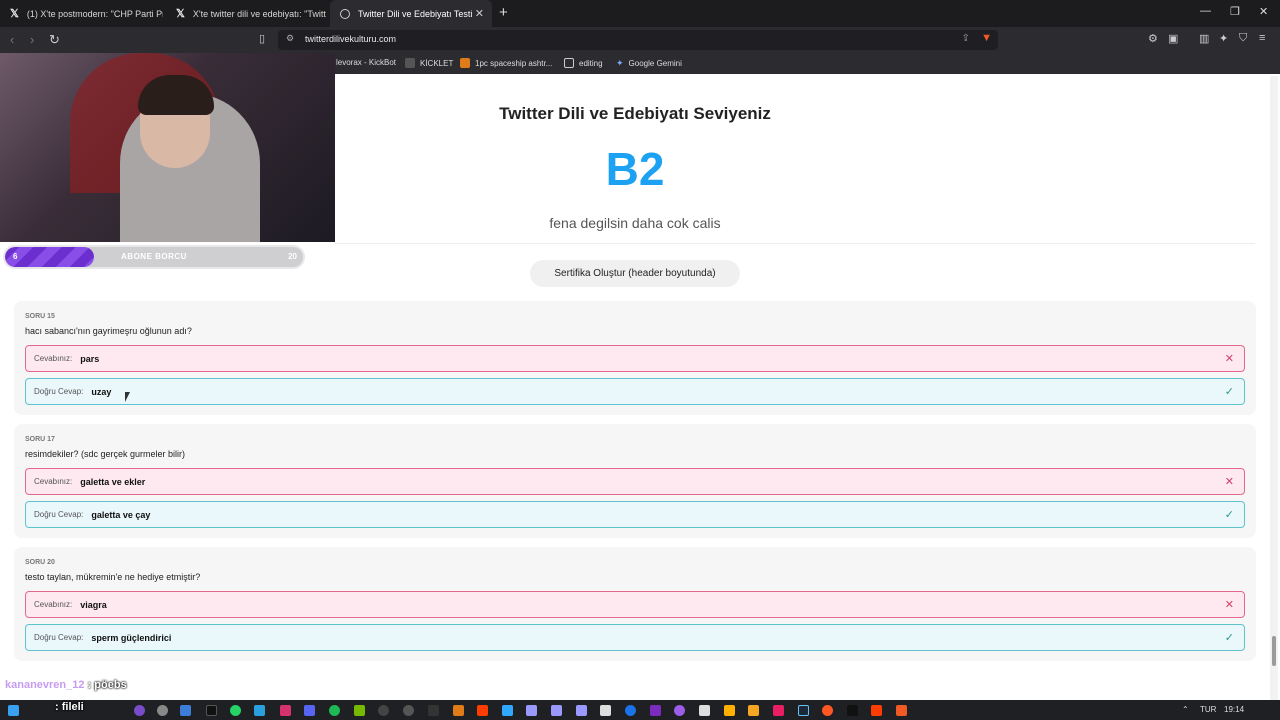  Describe the element at coordinates (290, 38) in the screenshot. I see `site-info-icon: ⚙` at that location.